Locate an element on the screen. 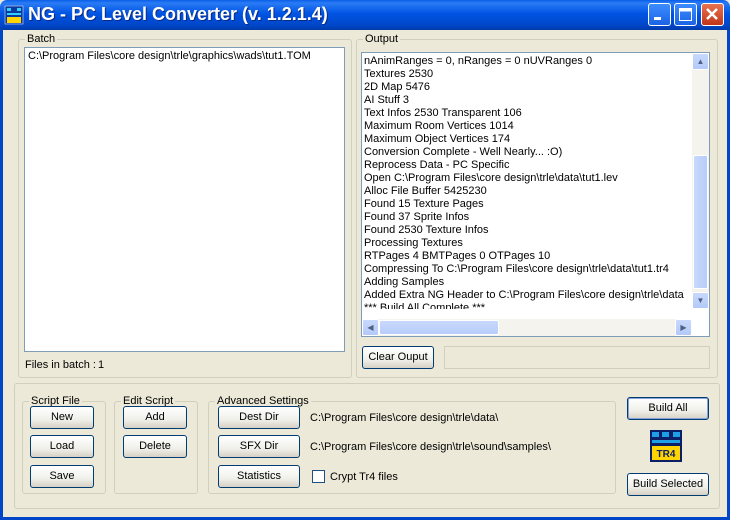 This screenshot has width=730, height=520. vertical-scroll-thumb is located at coordinates (700, 222).